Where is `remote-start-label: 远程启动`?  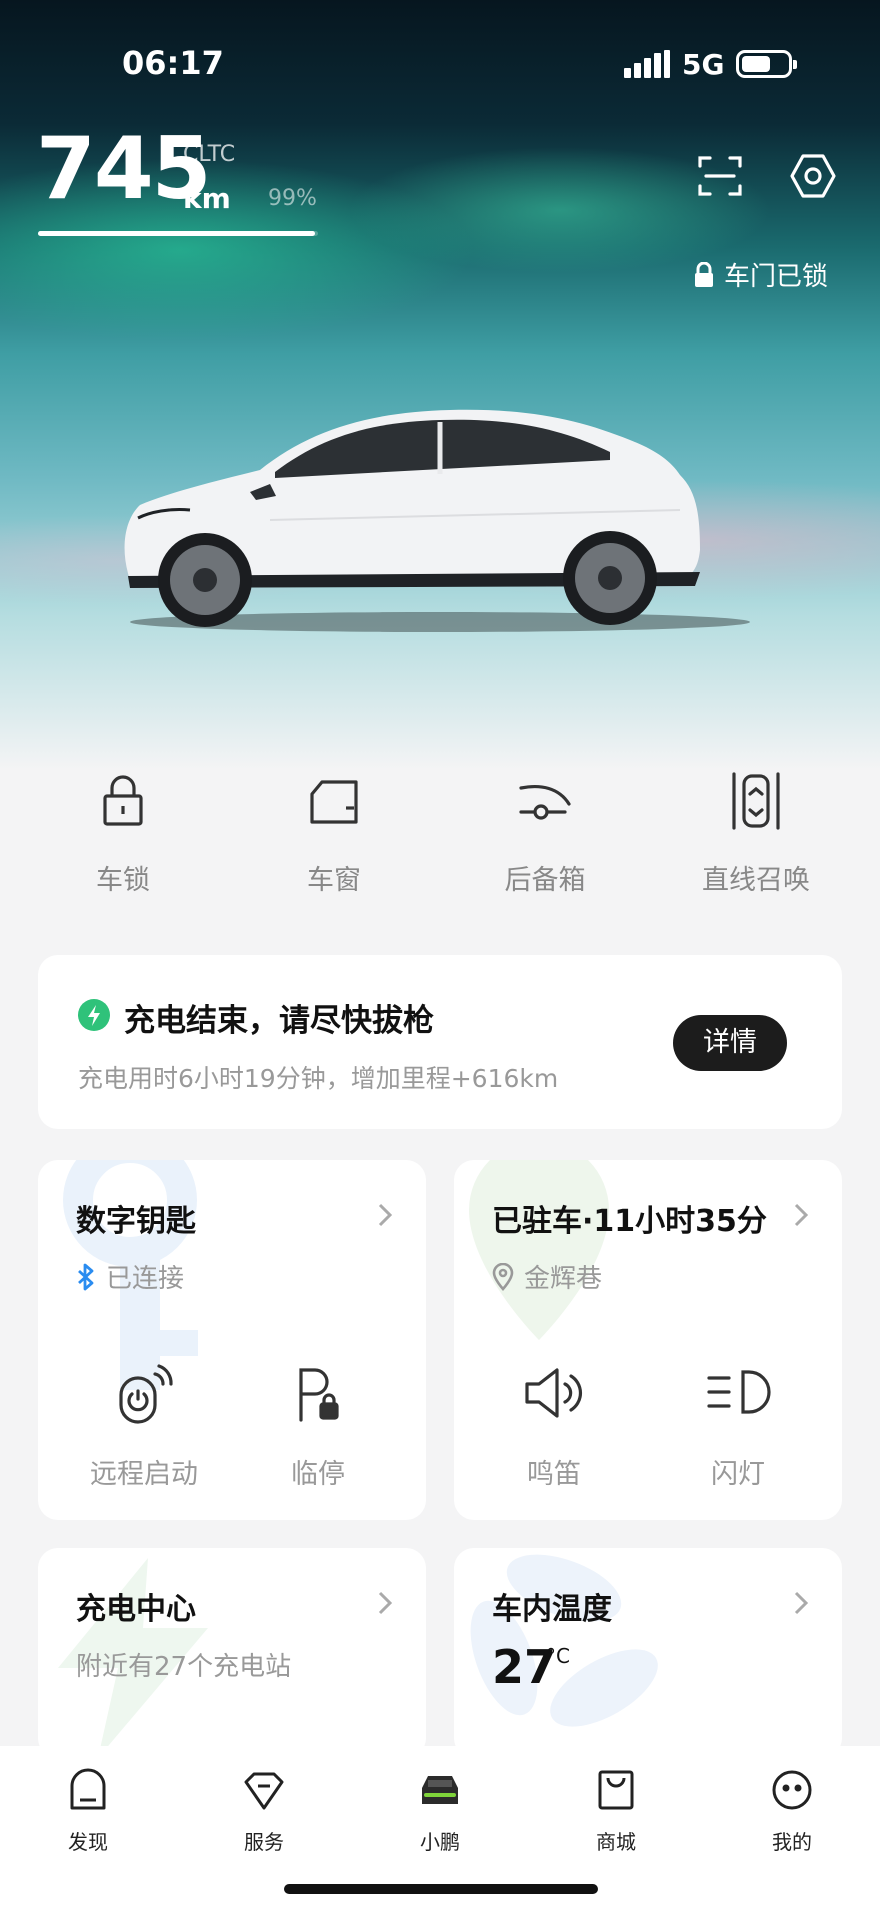
remote-start-label: 远程启动 is located at coordinates (144, 1474).